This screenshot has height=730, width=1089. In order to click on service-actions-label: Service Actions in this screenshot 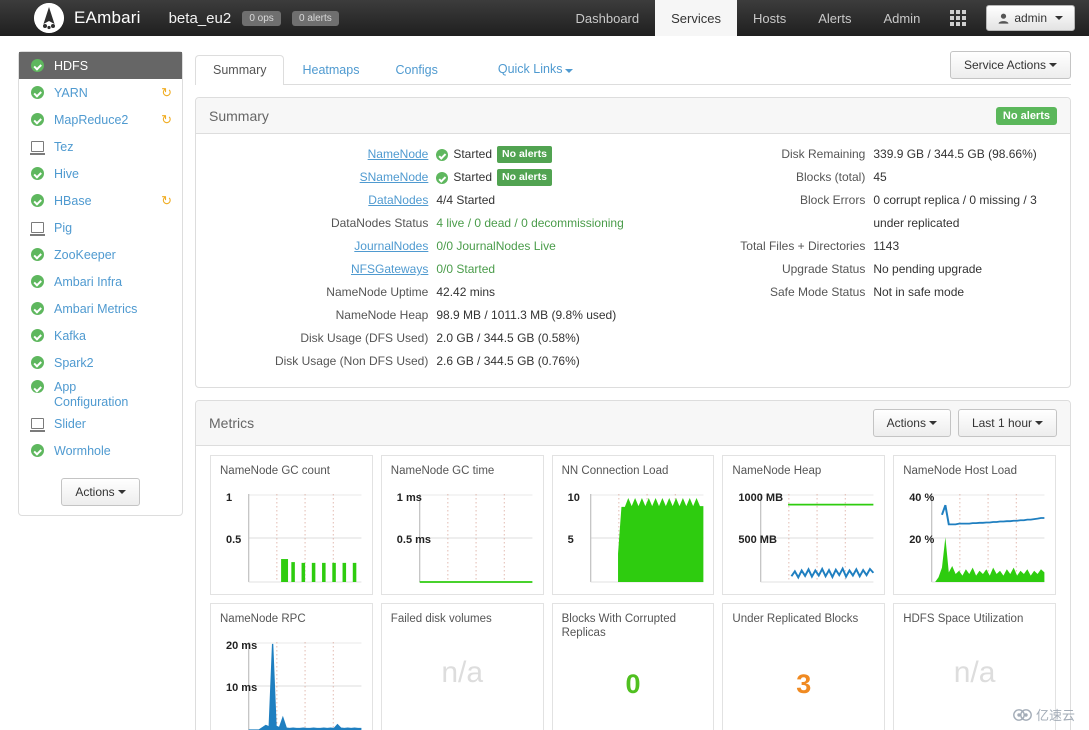, I will do `click(1004, 65)`.